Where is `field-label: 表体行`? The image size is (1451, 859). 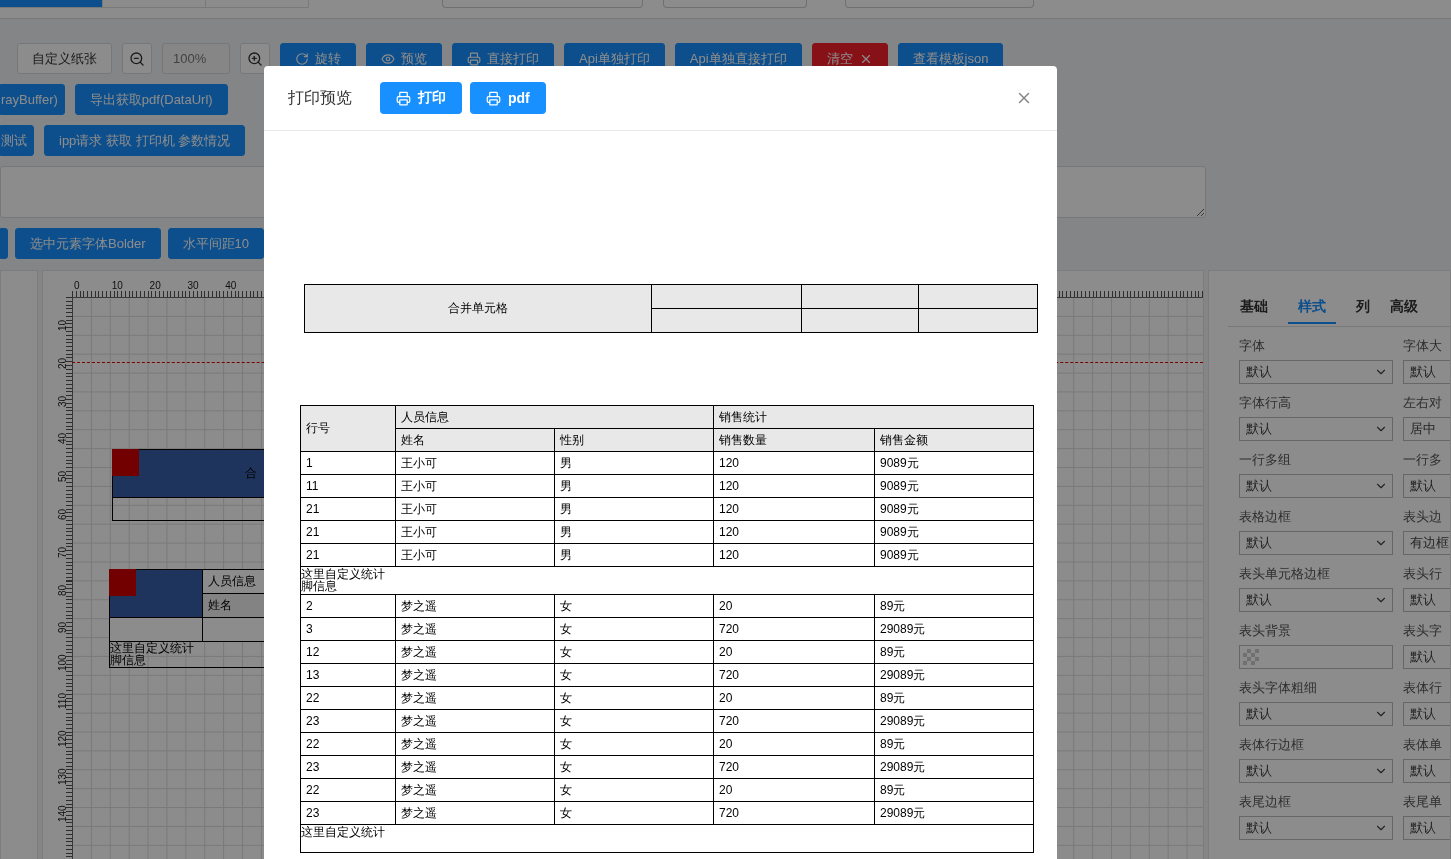 field-label: 表体行 is located at coordinates (1423, 688).